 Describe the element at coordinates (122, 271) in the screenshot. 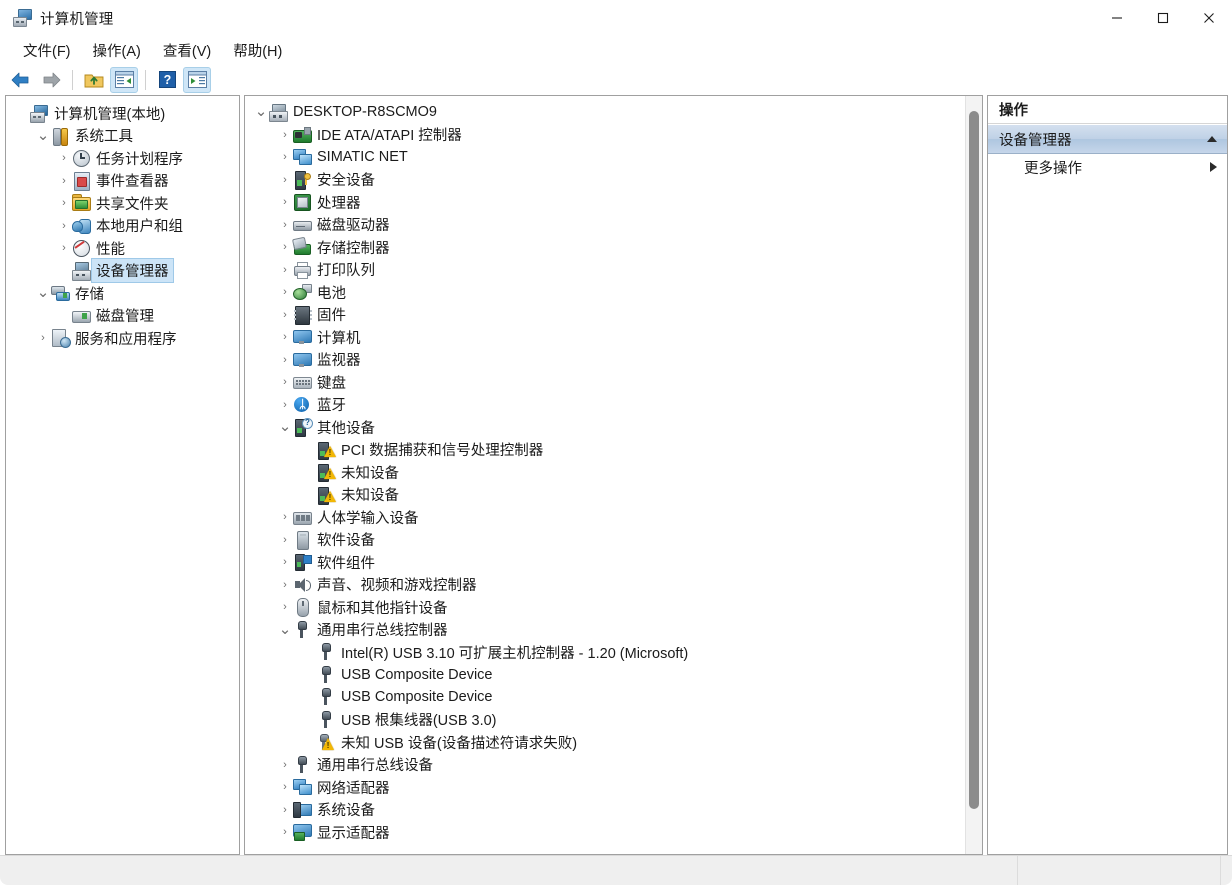

I see `console-tree-item-row: 设备管理器` at that location.